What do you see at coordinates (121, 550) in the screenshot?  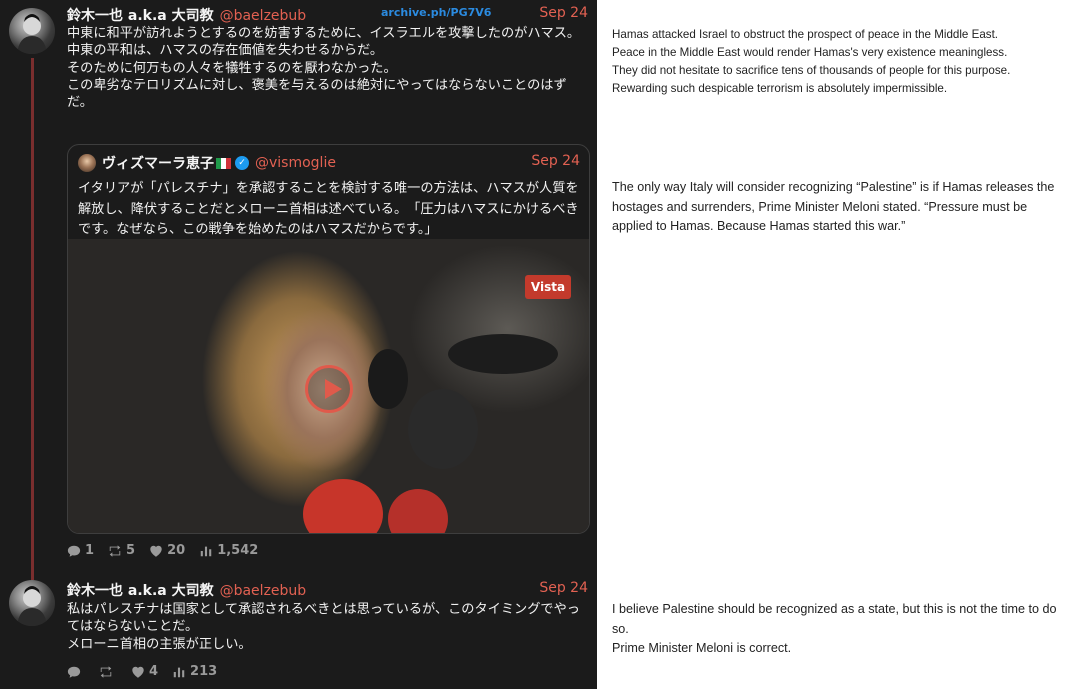 I see `retweet-button: 5` at bounding box center [121, 550].